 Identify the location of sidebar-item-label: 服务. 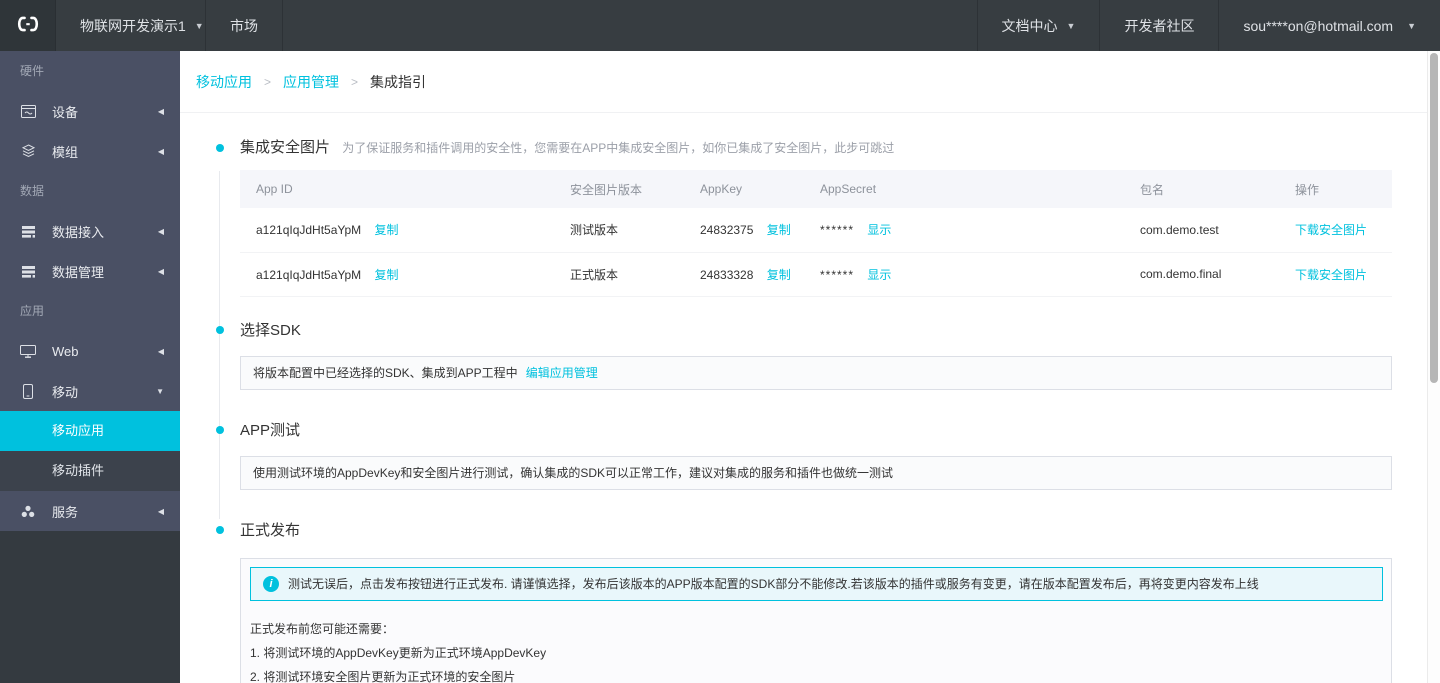
(65, 512).